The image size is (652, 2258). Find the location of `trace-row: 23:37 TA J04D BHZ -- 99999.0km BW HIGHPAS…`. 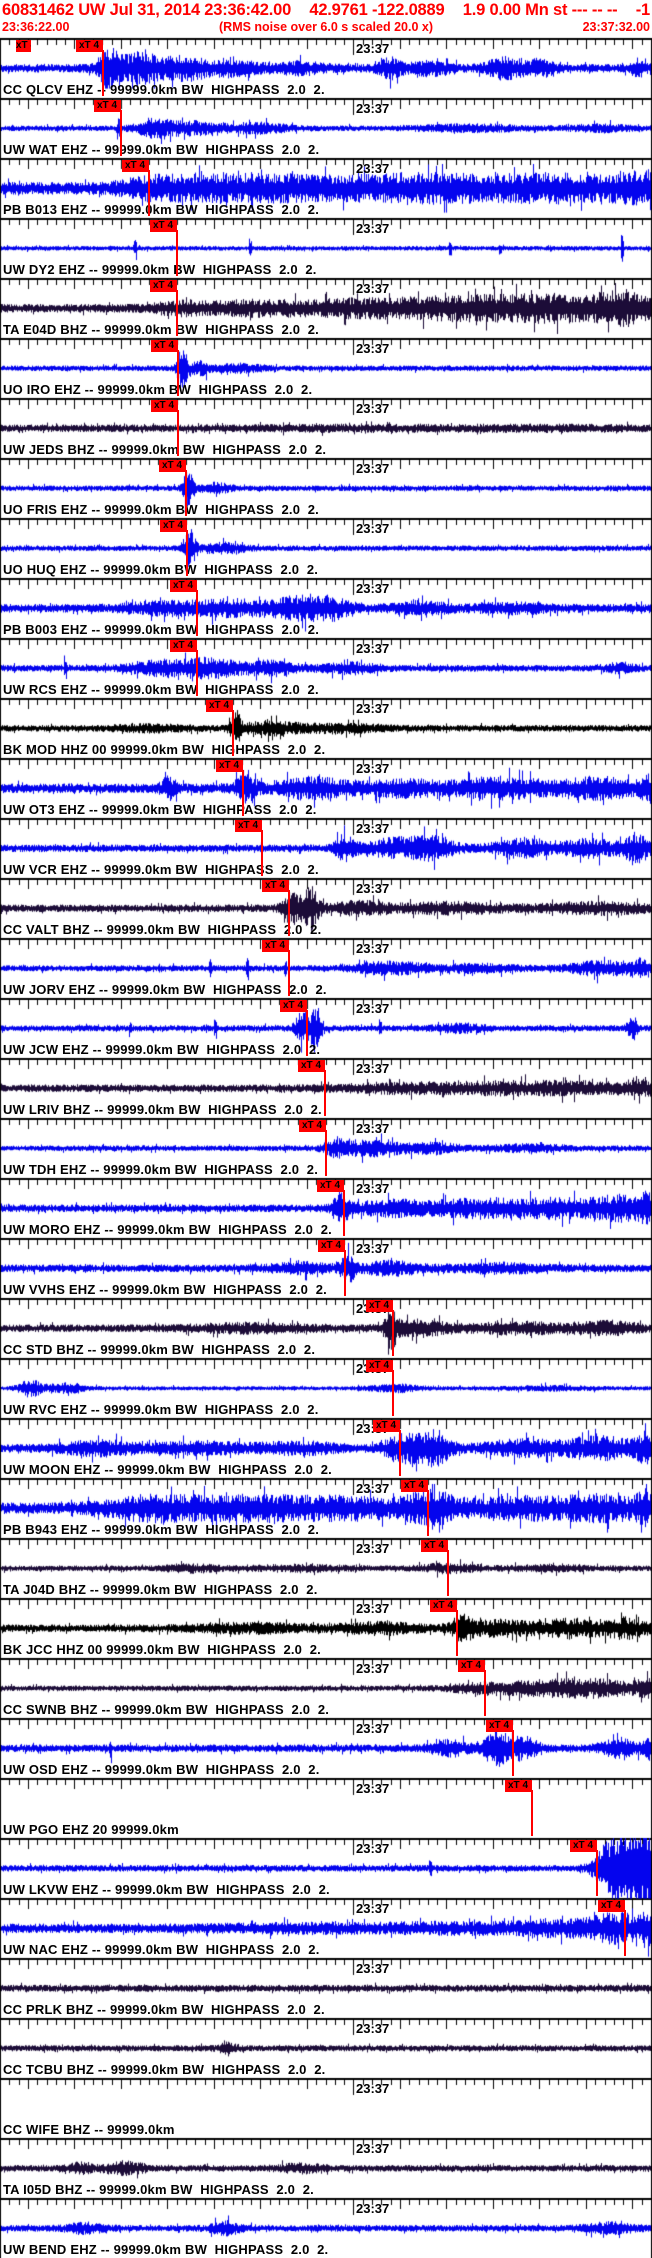

trace-row: 23:37 TA J04D BHZ -- 99999.0km BW HIGHPAS… is located at coordinates (326, 1568).